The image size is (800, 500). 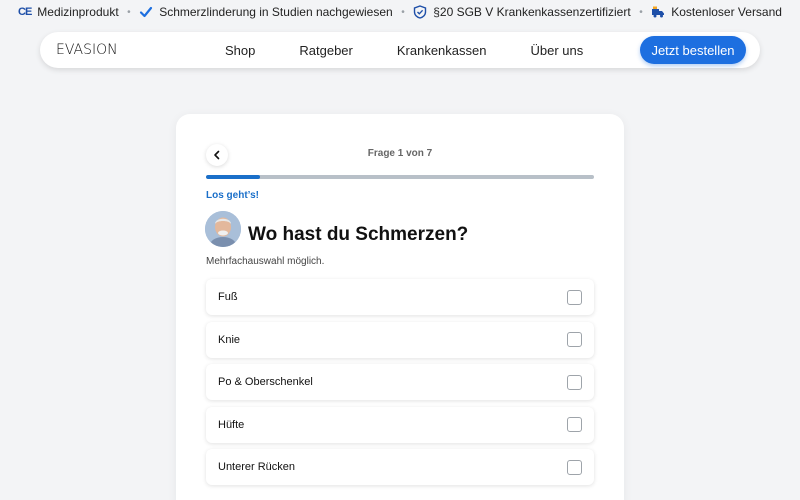 I want to click on advisor-avatar, so click(x=223, y=229).